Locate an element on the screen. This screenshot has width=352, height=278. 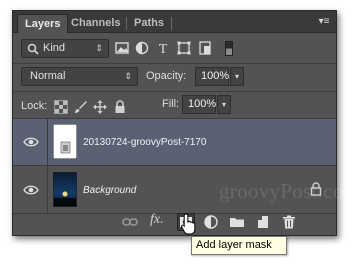
filter-kind-label: Kind is located at coordinates (54, 48).